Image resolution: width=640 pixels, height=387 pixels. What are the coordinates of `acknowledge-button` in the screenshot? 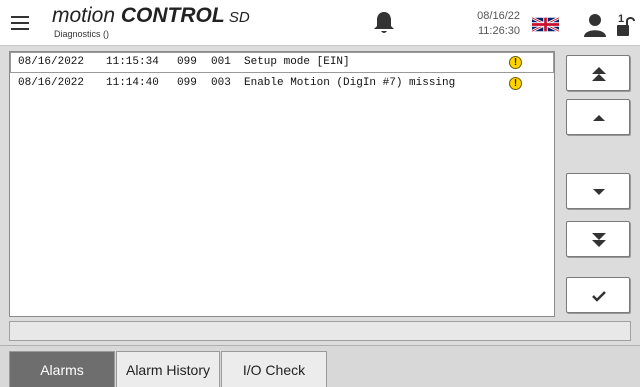 It's located at (598, 295).